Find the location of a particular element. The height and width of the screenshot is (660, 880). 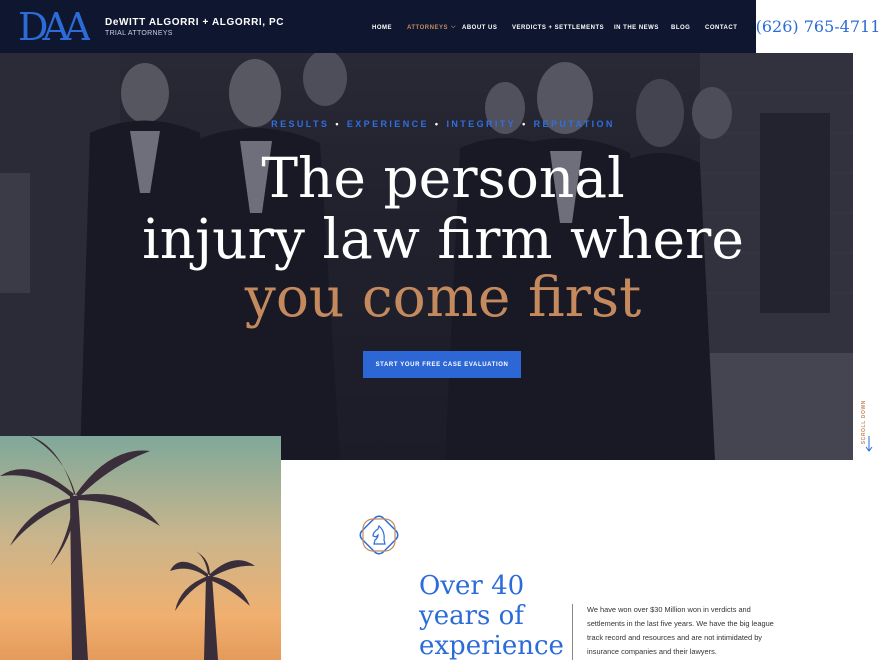

chevron-down-icon: ⌵ is located at coordinates (453, 27).